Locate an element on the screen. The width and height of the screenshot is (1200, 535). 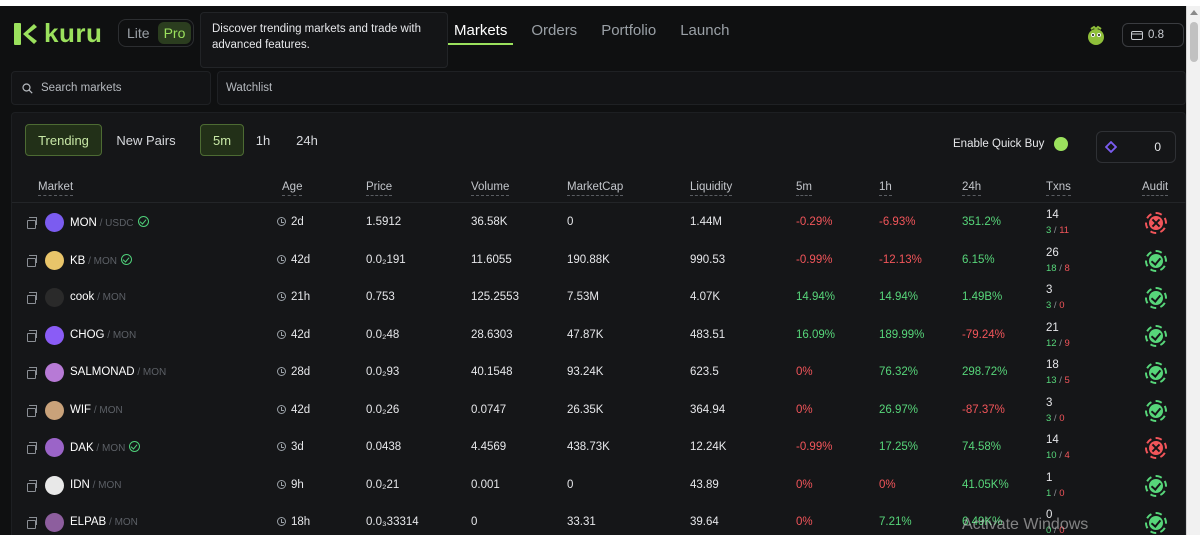
liquidity-cell: 43.89 is located at coordinates (704, 484).